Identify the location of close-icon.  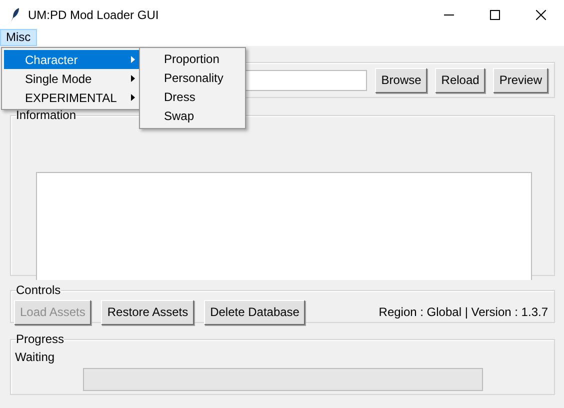
(541, 15).